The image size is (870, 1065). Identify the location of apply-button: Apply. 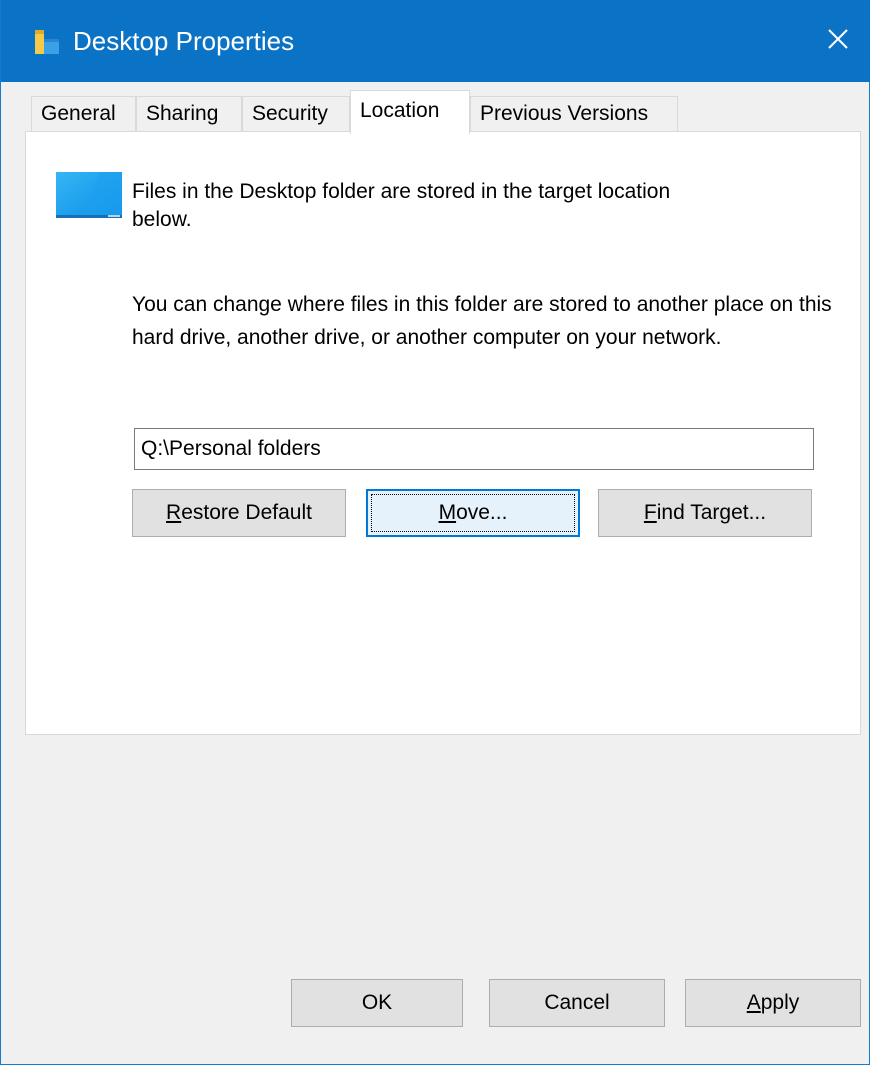
(773, 1003).